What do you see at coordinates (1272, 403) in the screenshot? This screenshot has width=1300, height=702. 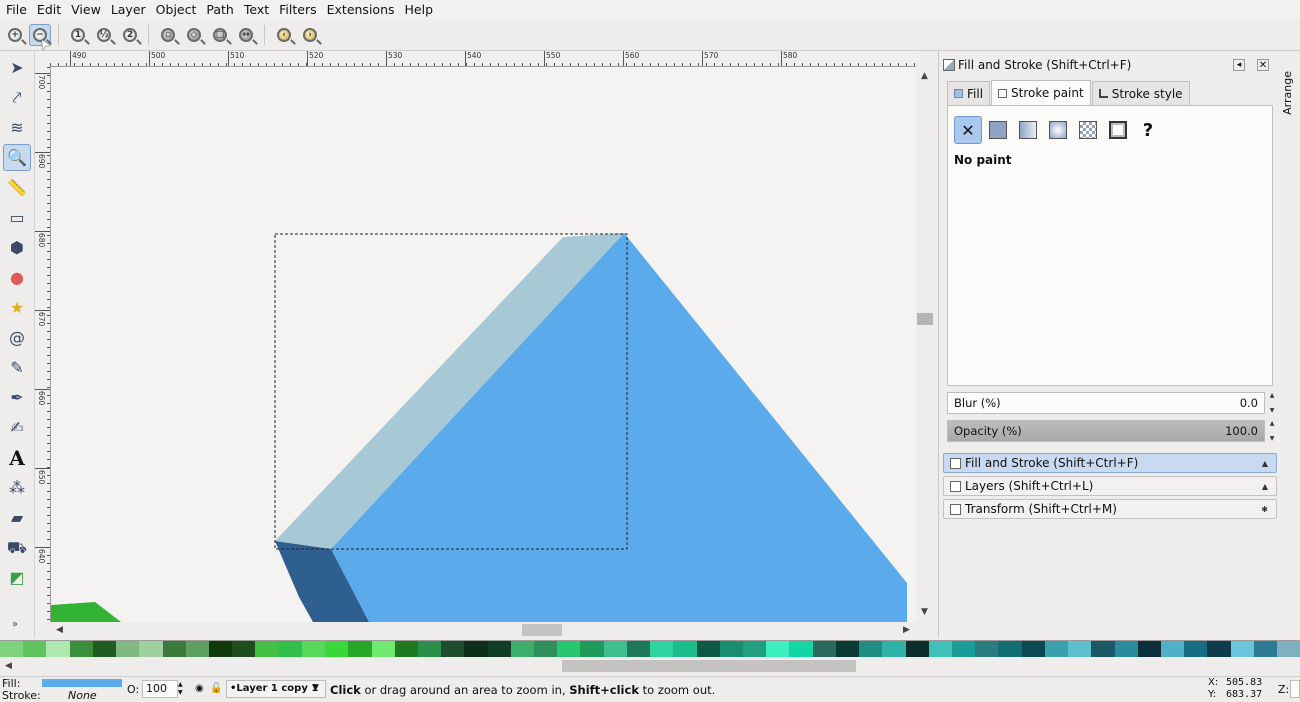 I see `blur-spinner: ▲ ▼` at bounding box center [1272, 403].